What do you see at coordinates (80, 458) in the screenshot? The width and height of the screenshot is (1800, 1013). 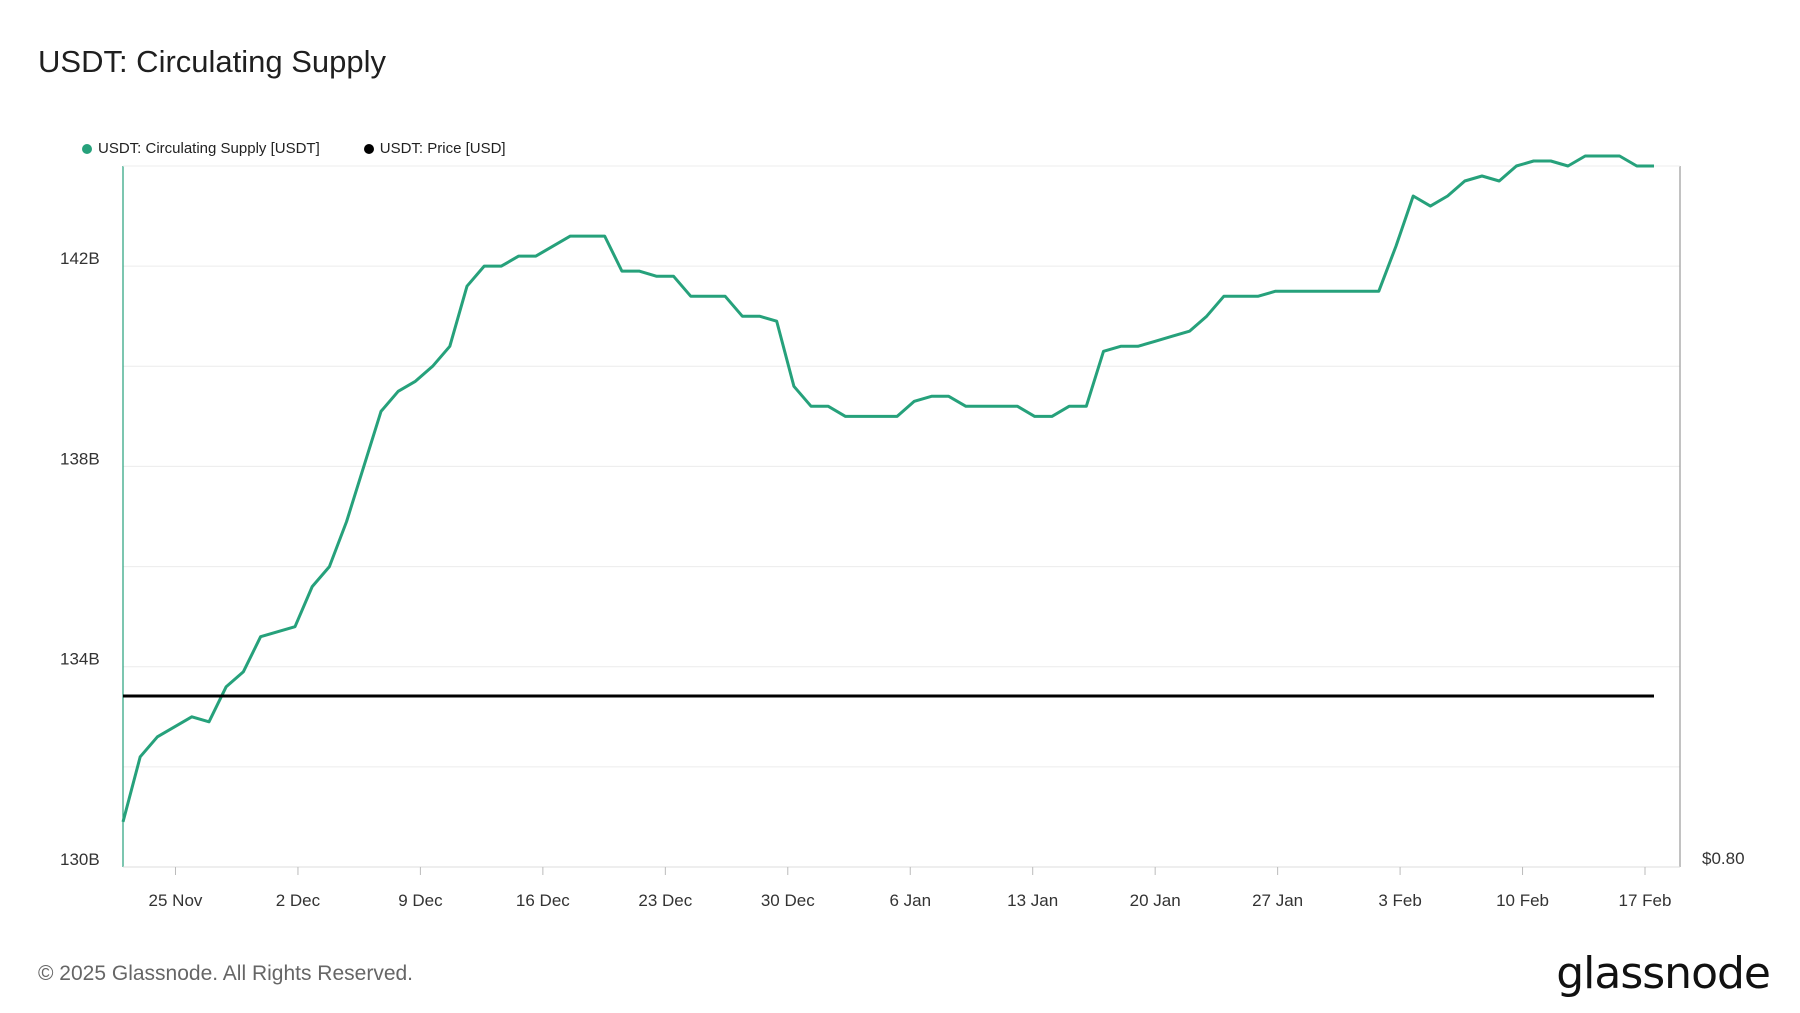 I see `y-tick-label: 138B` at bounding box center [80, 458].